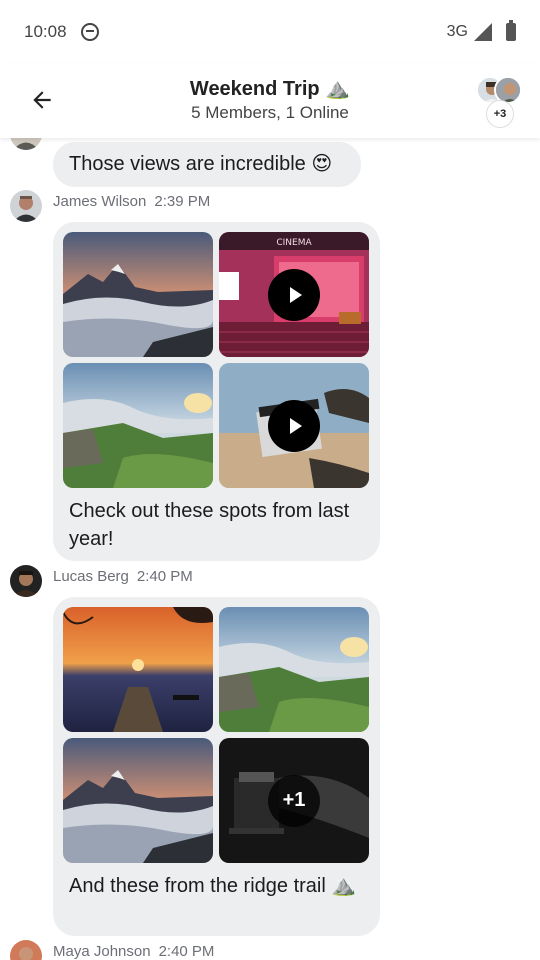 The height and width of the screenshot is (960, 540). What do you see at coordinates (91, 576) in the screenshot?
I see `sender-name: Lucas Berg` at bounding box center [91, 576].